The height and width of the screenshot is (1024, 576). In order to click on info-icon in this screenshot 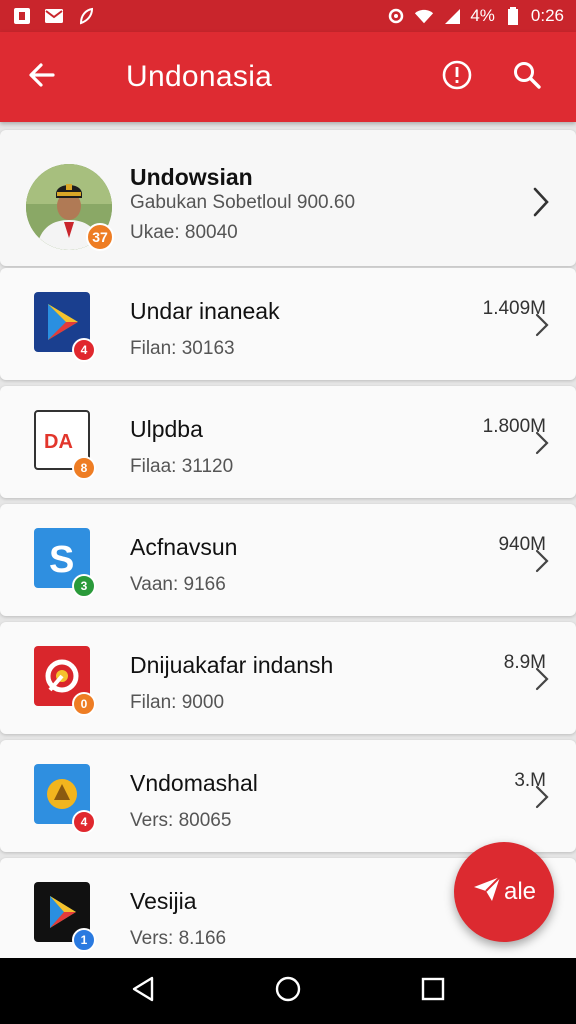, I will do `click(457, 77)`.